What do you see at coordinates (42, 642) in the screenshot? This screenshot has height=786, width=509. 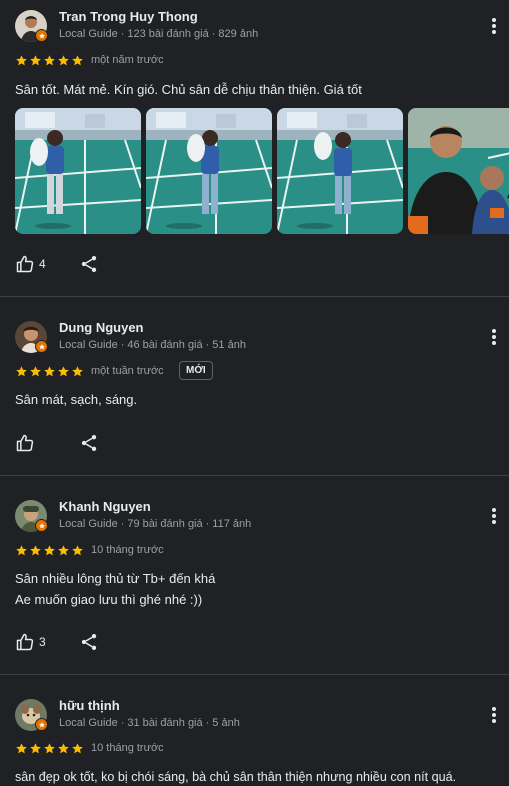 I see `like-count: 3` at bounding box center [42, 642].